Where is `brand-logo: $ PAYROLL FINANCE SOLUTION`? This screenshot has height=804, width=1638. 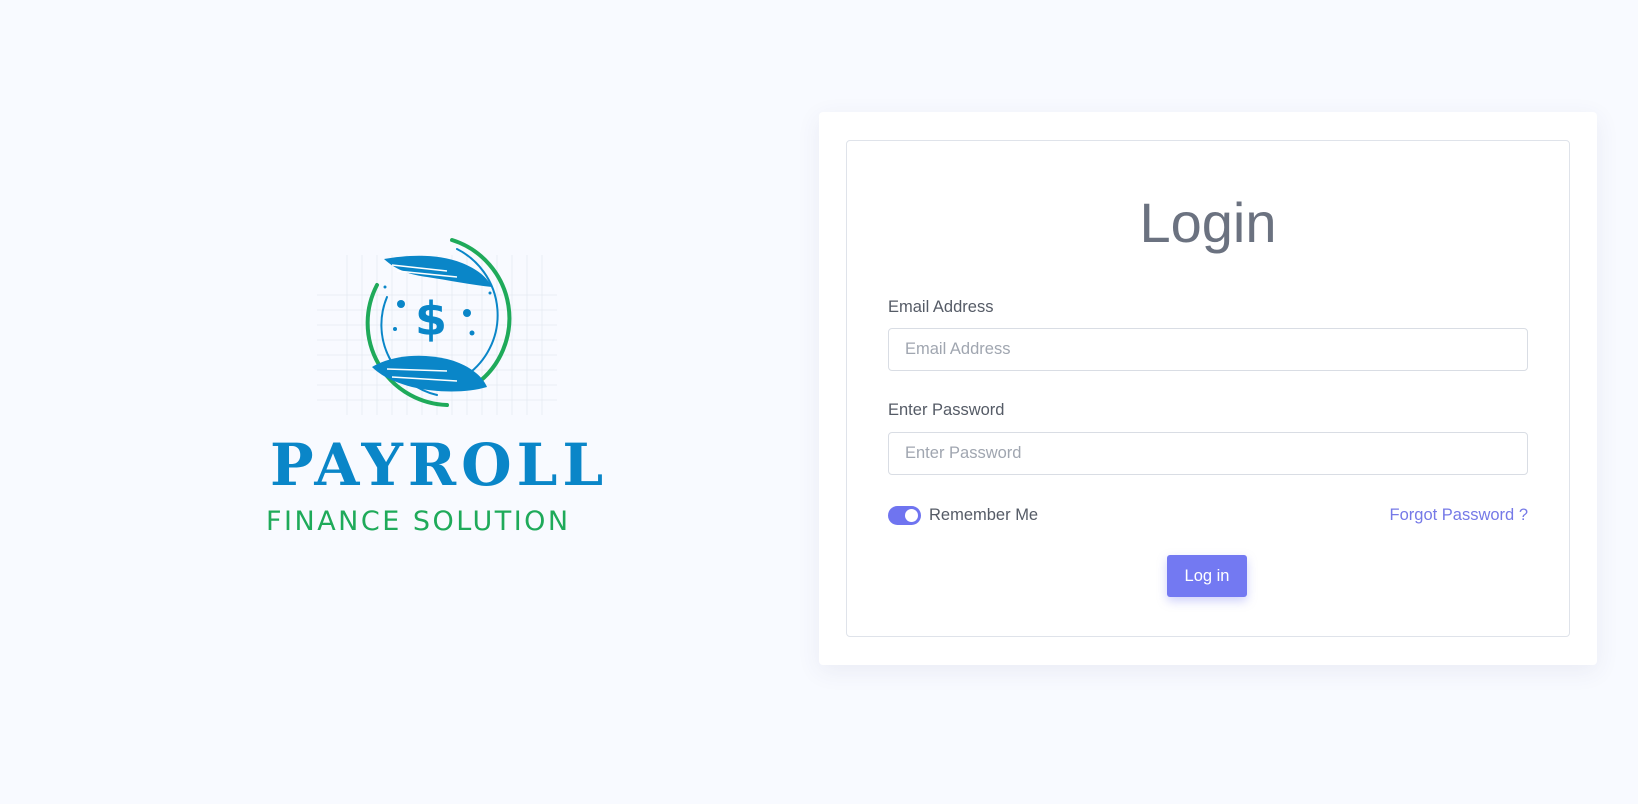 brand-logo: $ PAYROLL FINANCE SOLUTION is located at coordinates (435, 390).